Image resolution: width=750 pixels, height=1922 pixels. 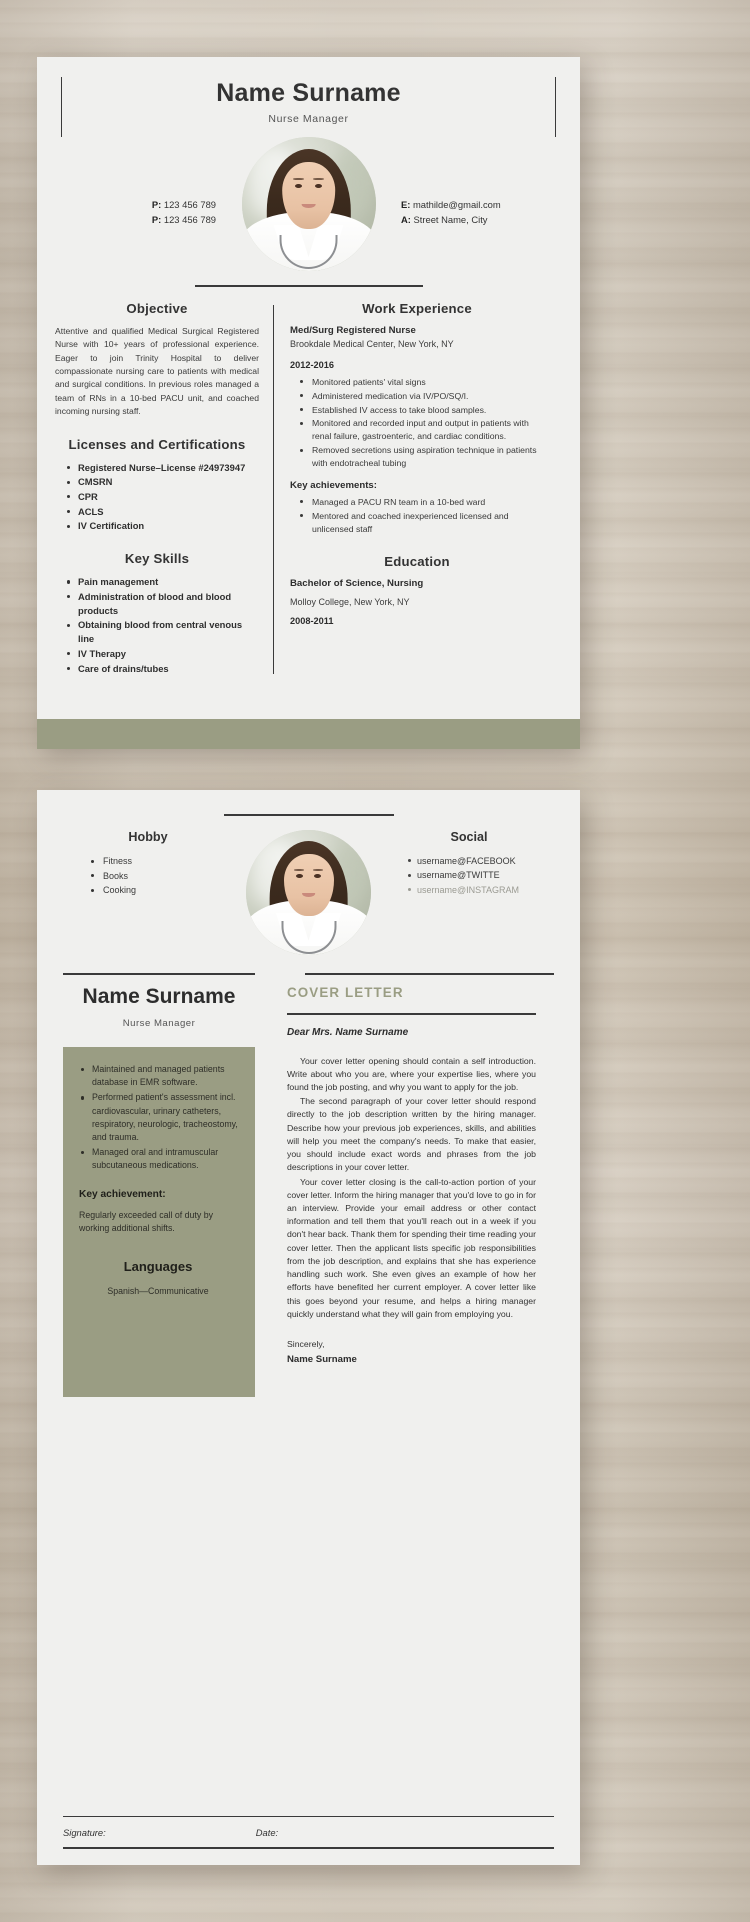 I want to click on page-title: Name Surname, so click(x=308, y=93).